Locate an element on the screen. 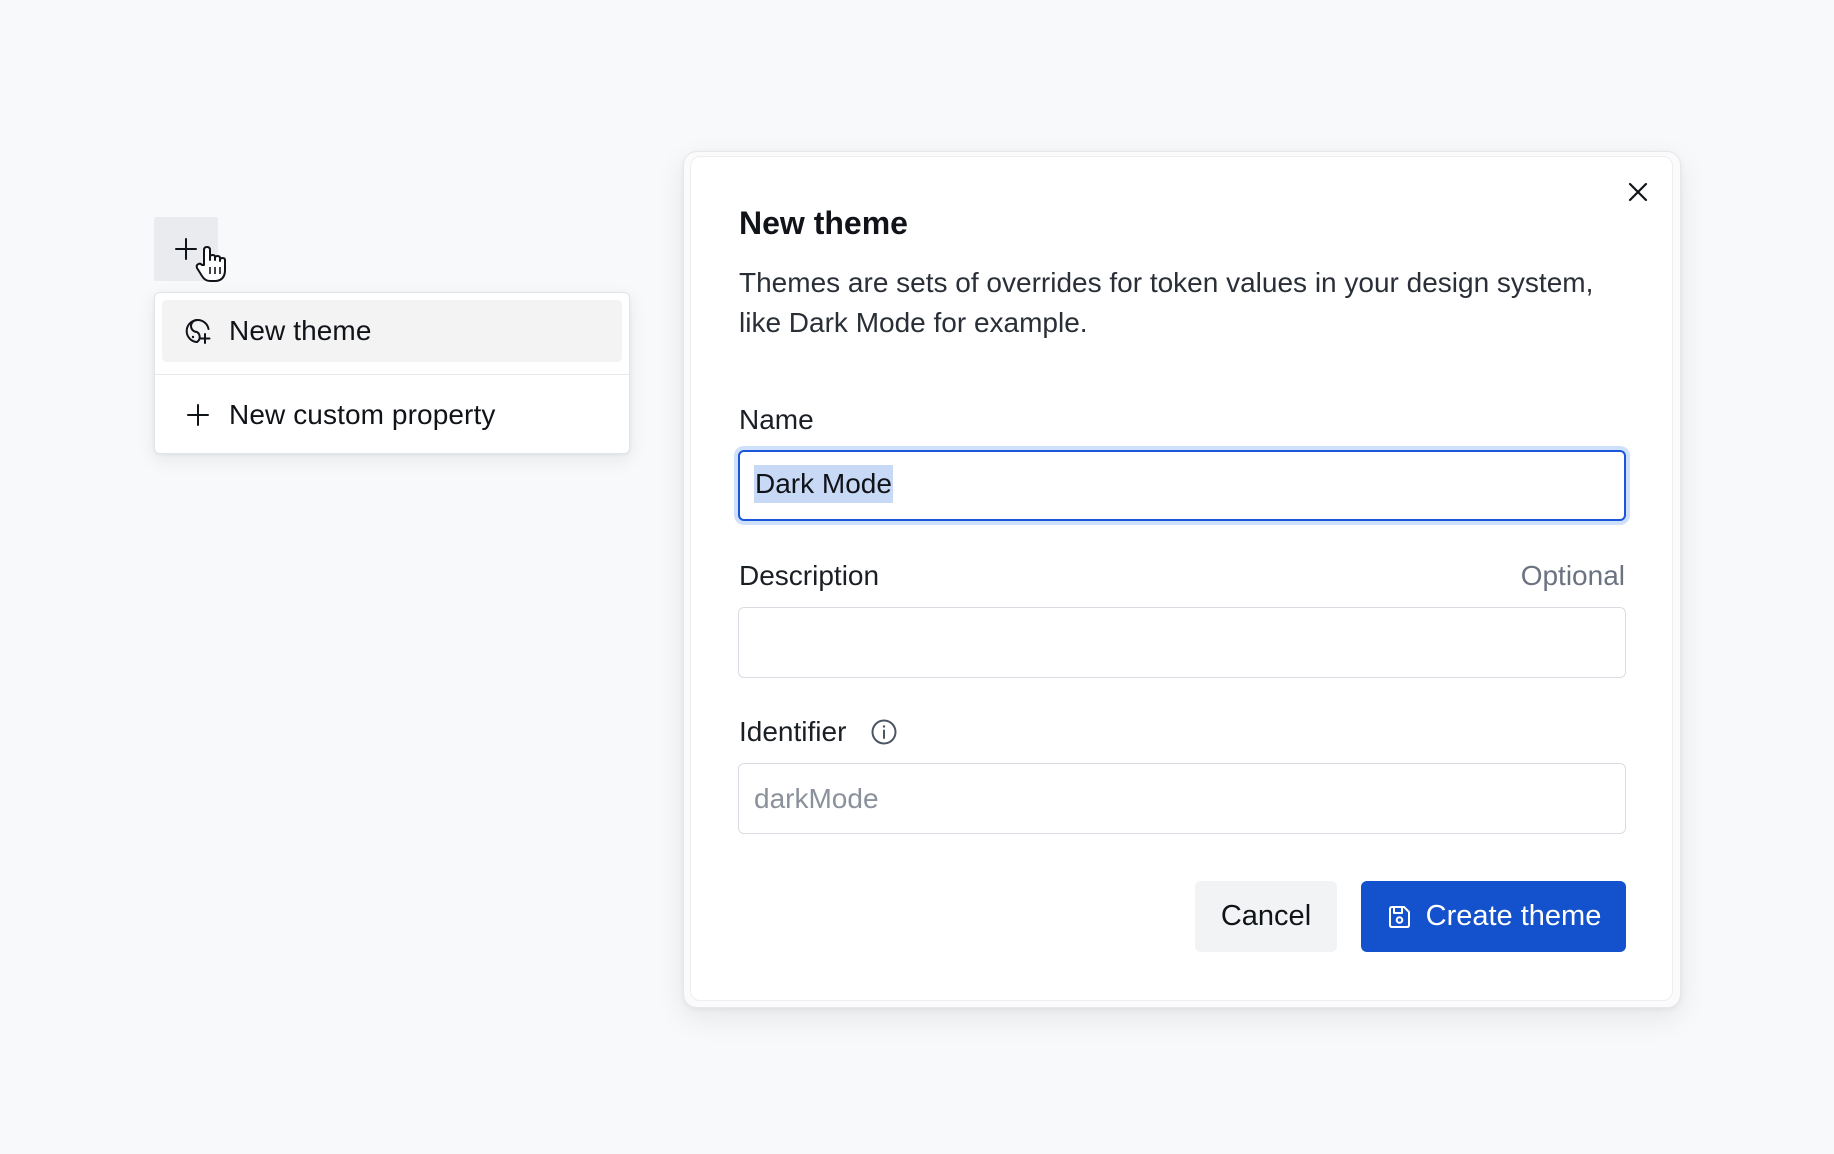  name-field-wrapper: Dark Mode is located at coordinates (1182, 485).